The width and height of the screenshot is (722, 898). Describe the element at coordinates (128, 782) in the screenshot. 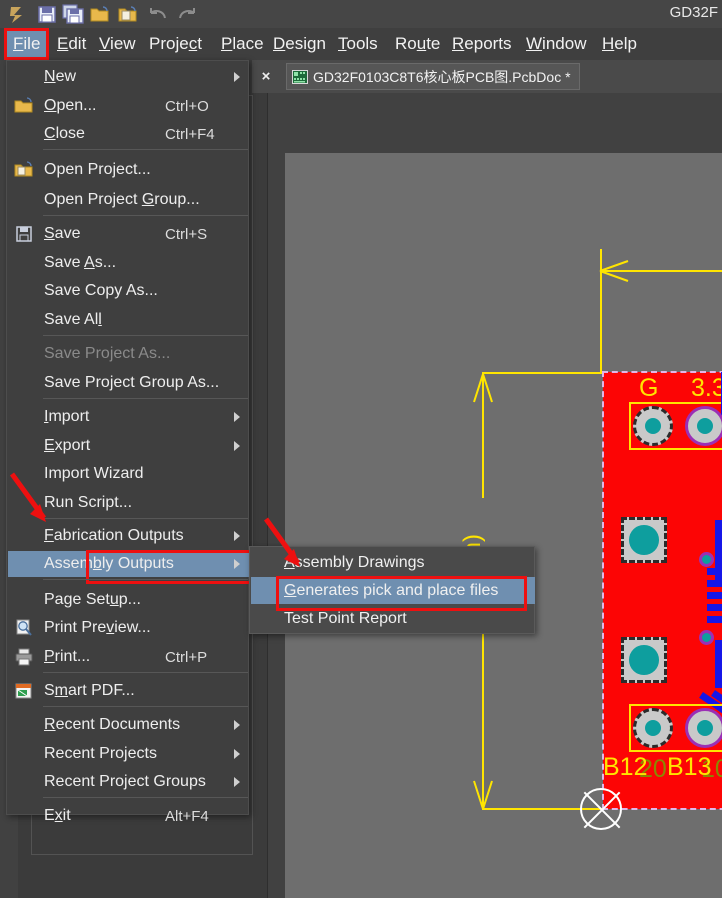

I see `menu-recent-project-groups: Recent Project Groups` at that location.